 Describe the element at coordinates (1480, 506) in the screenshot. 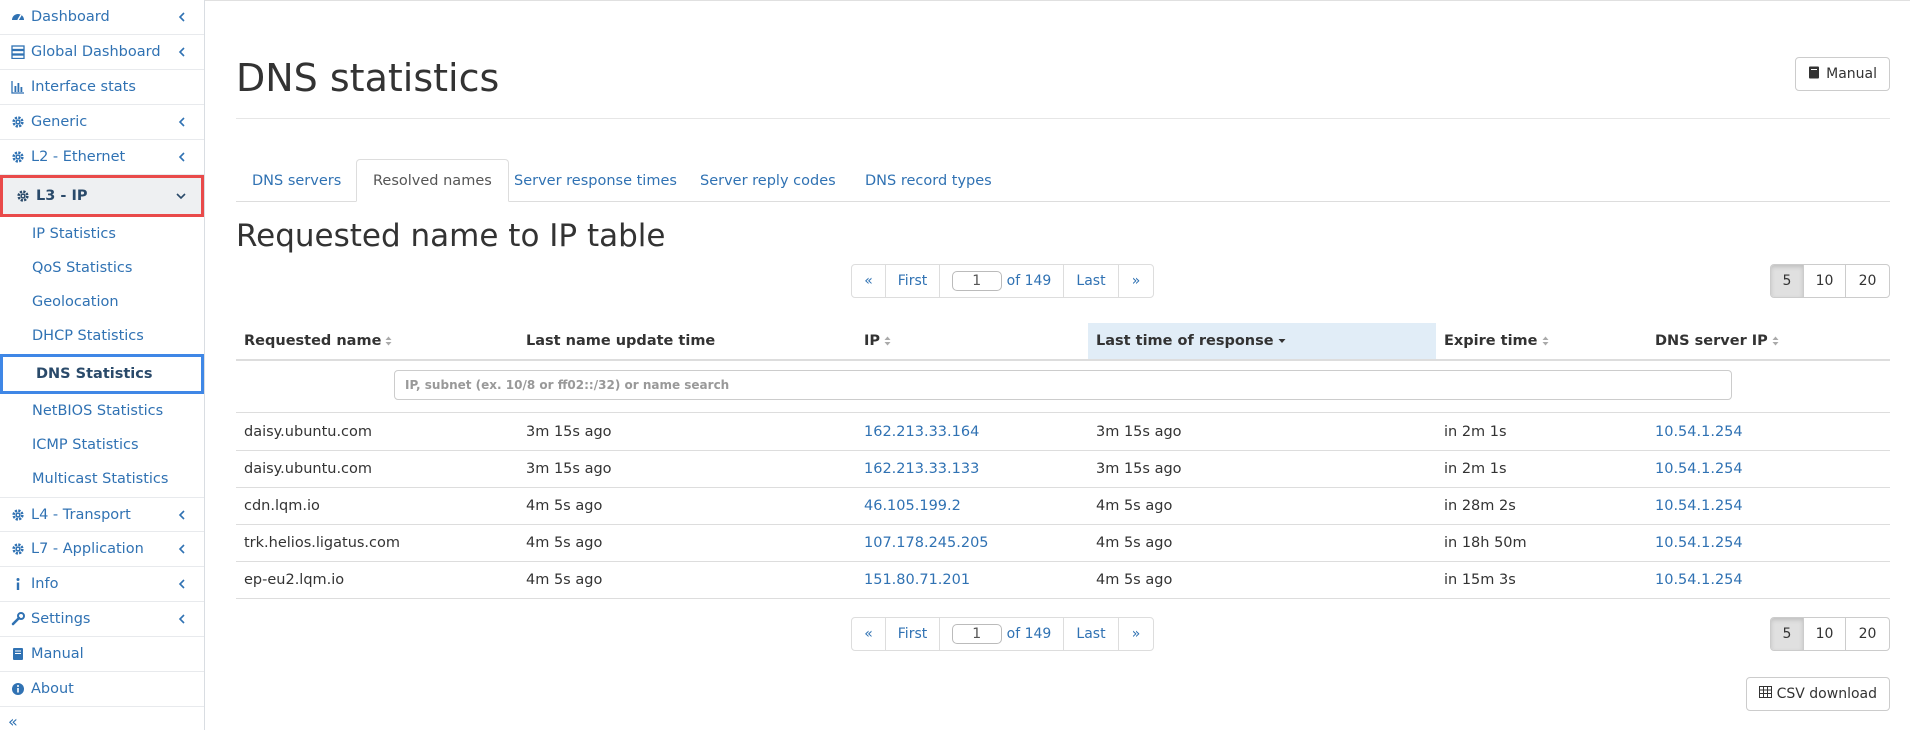

I see `cell-expire-time: in 28m 2s` at that location.